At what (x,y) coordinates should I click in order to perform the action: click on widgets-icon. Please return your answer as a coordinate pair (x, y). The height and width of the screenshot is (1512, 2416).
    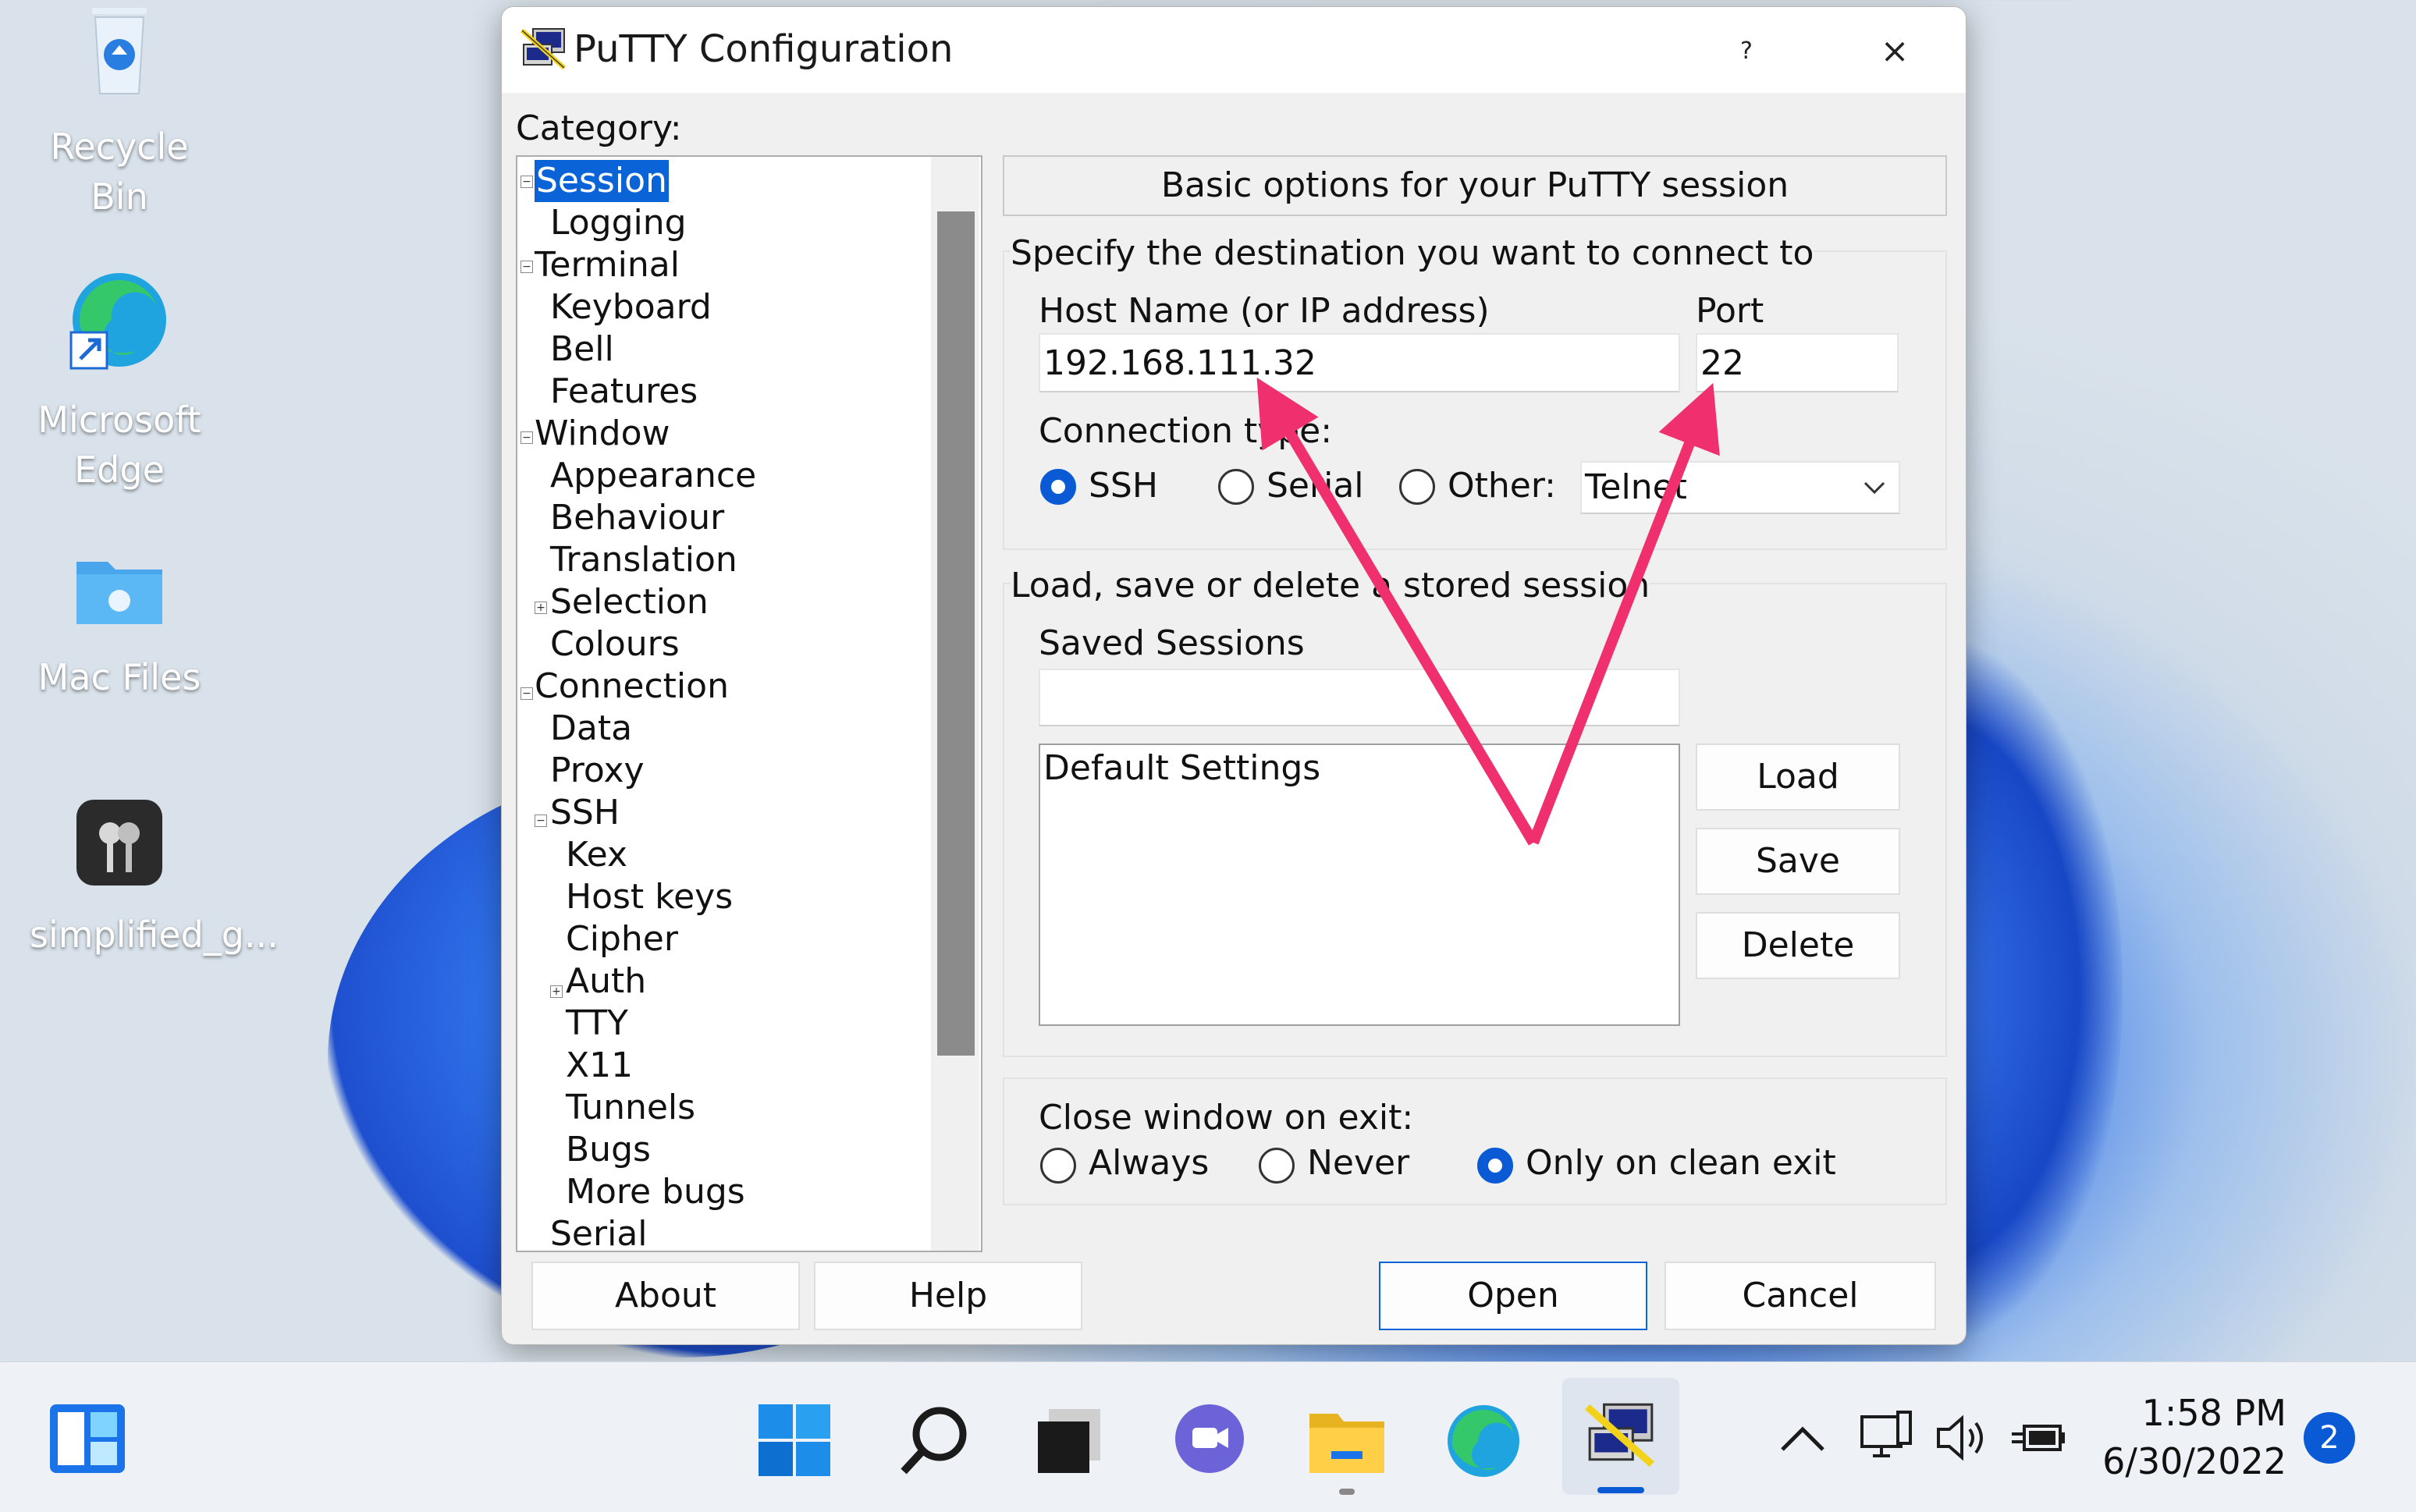
    Looking at the image, I should click on (87, 1439).